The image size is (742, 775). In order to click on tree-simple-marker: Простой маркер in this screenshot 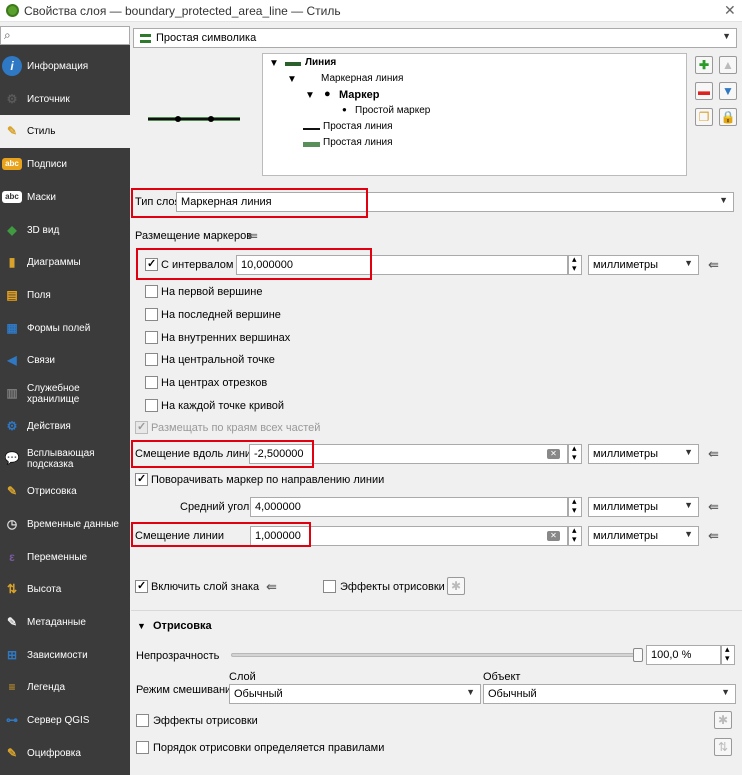, I will do `click(392, 110)`.